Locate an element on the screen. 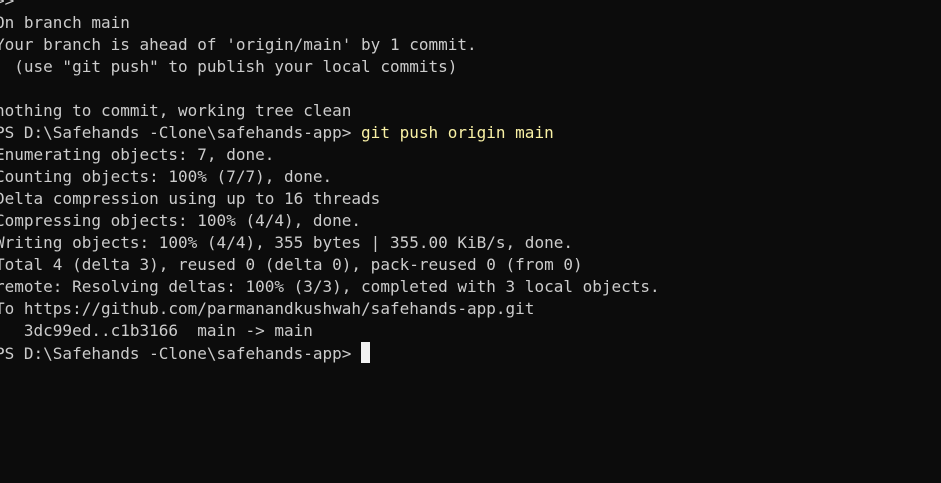 This screenshot has width=941, height=483. text-cursor is located at coordinates (366, 352).